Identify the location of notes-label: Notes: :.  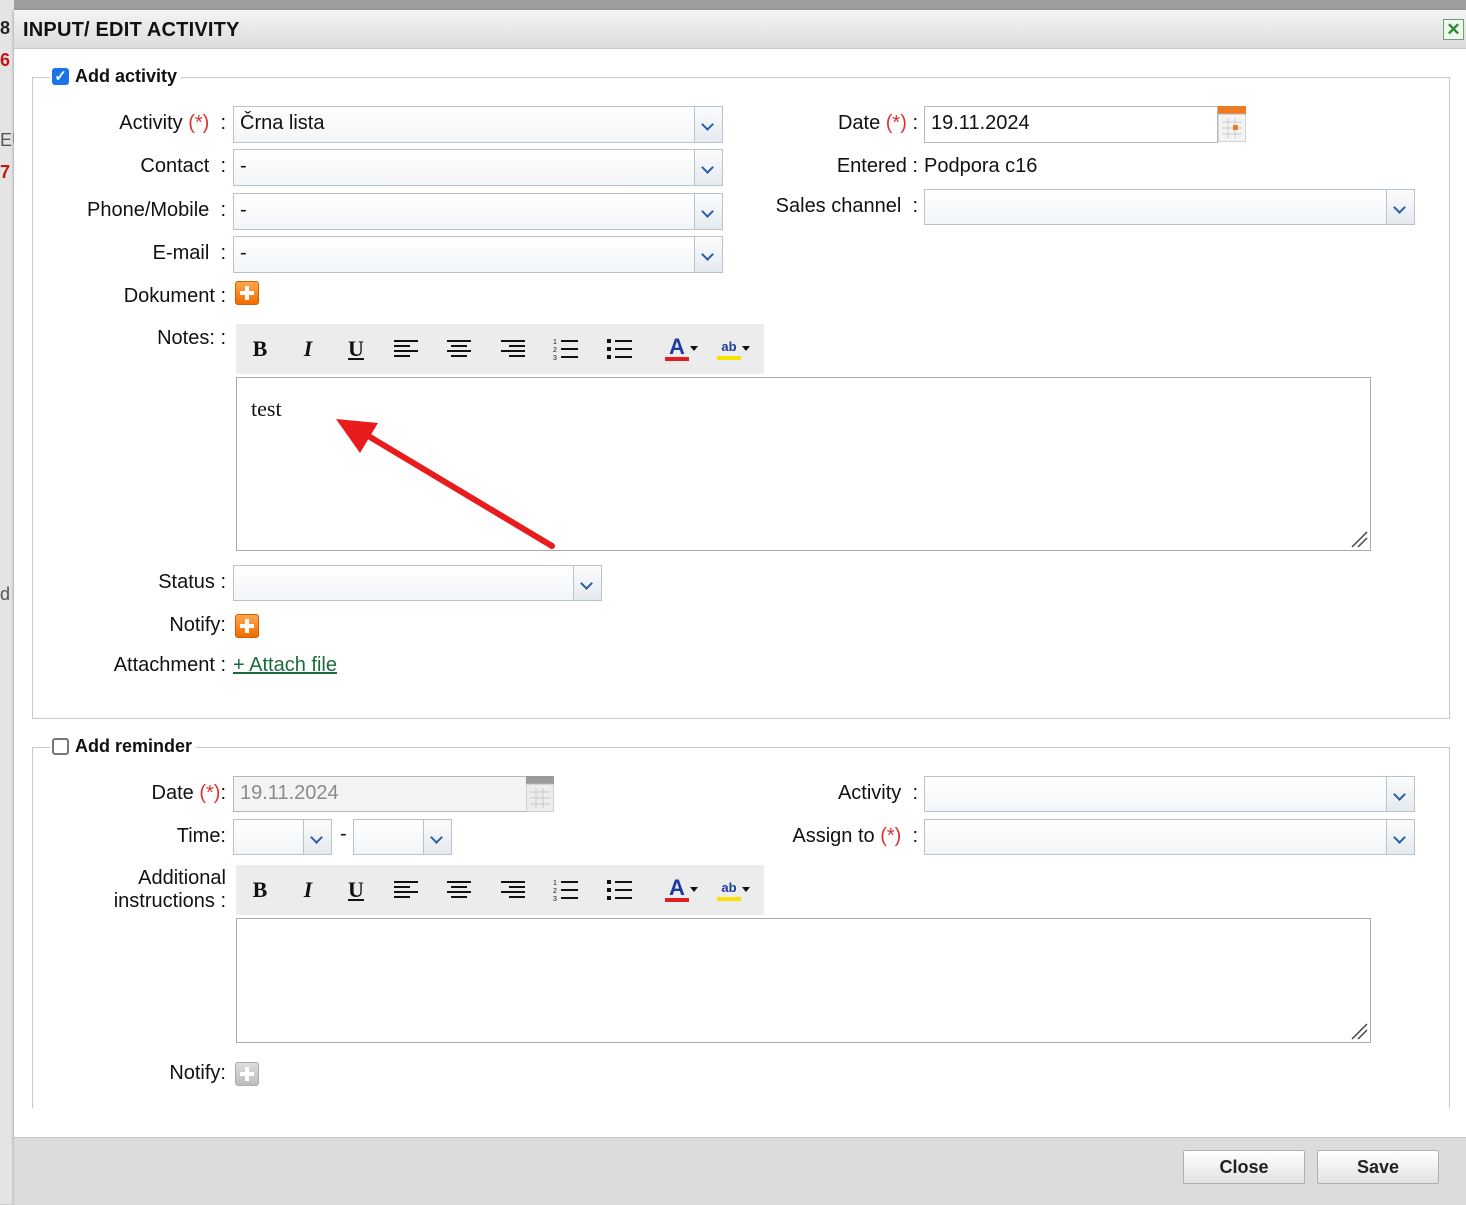
(191, 338).